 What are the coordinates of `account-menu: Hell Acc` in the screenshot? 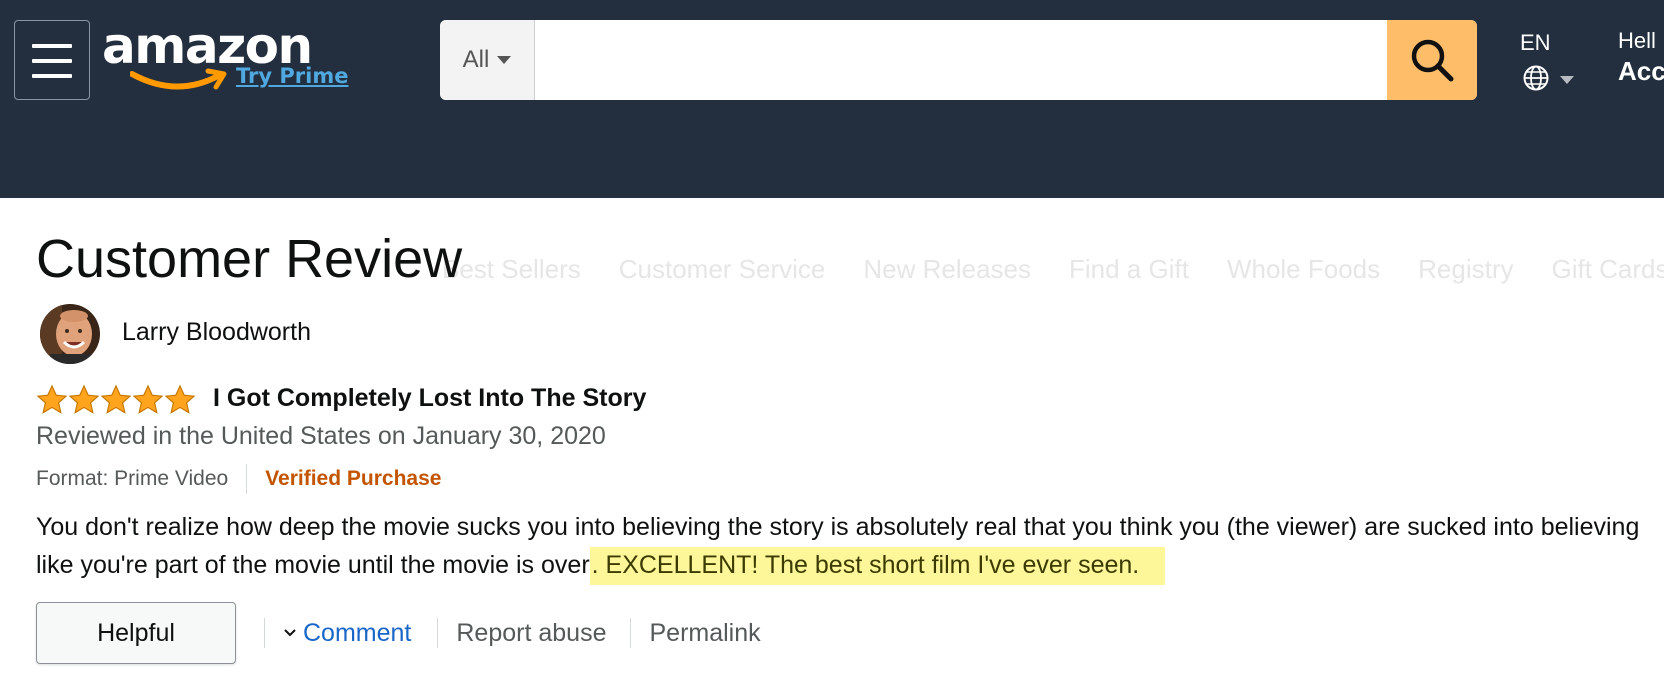 It's located at (1641, 57).